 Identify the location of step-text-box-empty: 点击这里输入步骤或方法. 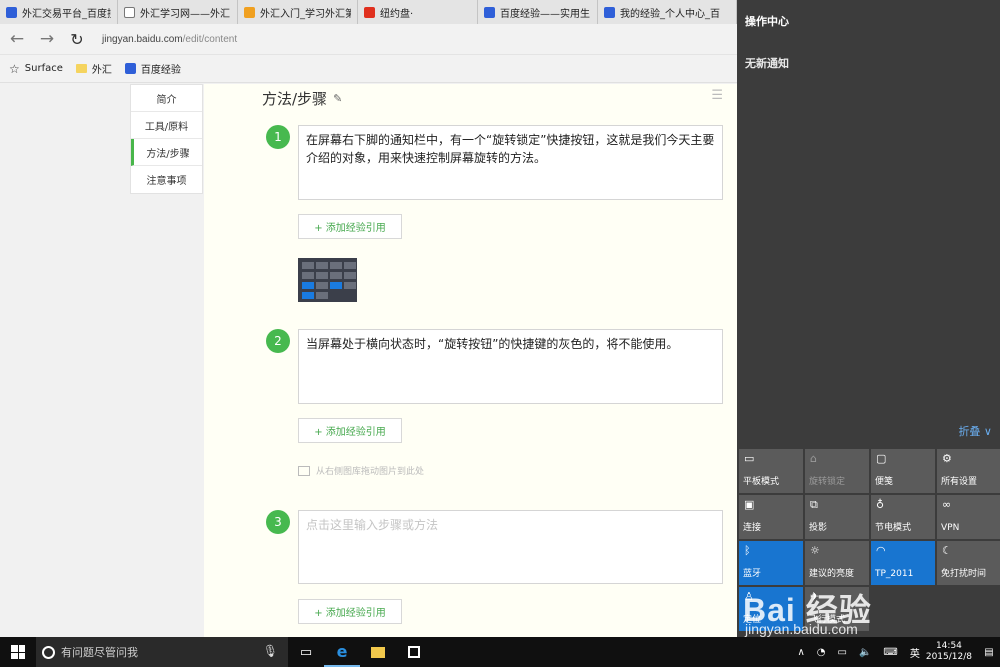
(510, 547).